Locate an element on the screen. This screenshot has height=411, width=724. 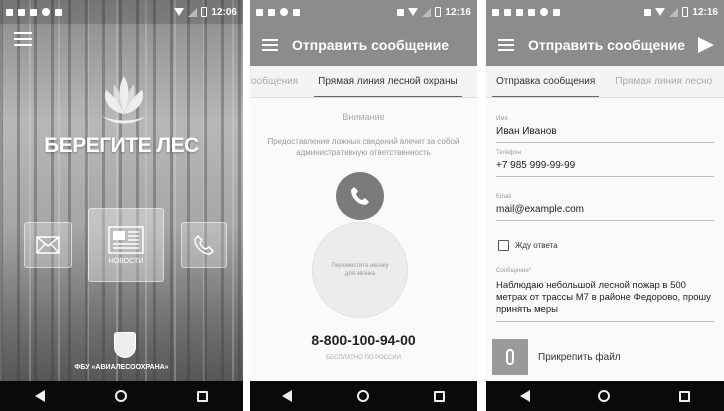
name-field: Имя Иван Иванов is located at coordinates (605, 129).